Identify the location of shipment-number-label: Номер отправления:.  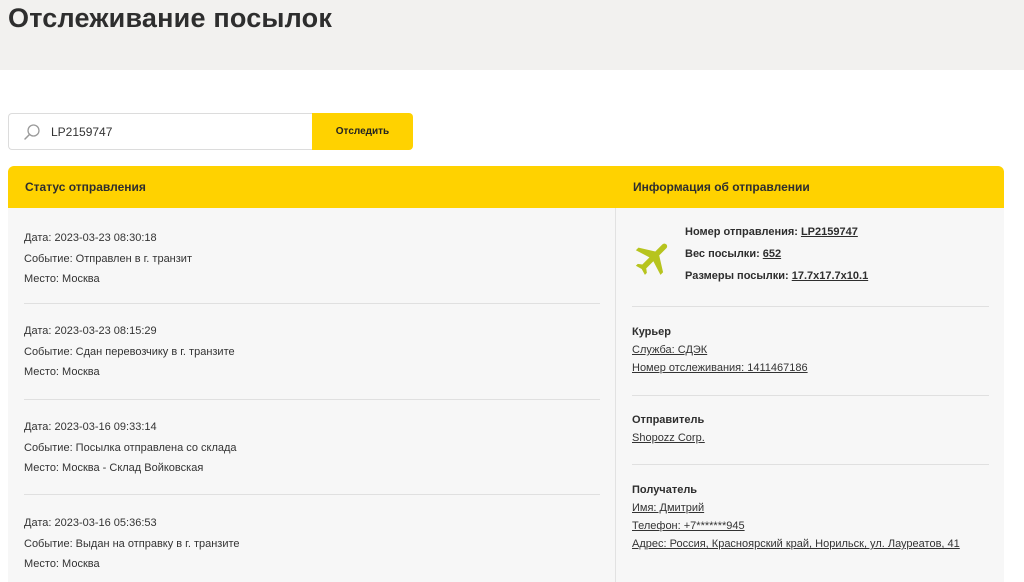
(741, 232).